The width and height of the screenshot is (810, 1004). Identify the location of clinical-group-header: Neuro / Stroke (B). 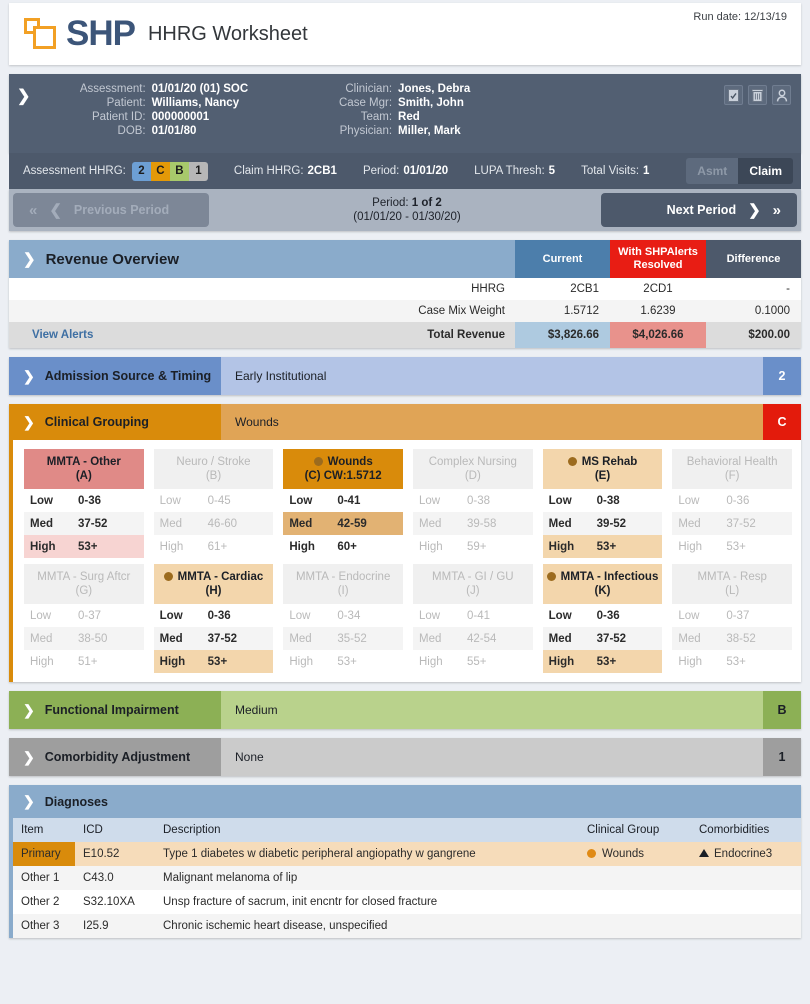
(213, 469).